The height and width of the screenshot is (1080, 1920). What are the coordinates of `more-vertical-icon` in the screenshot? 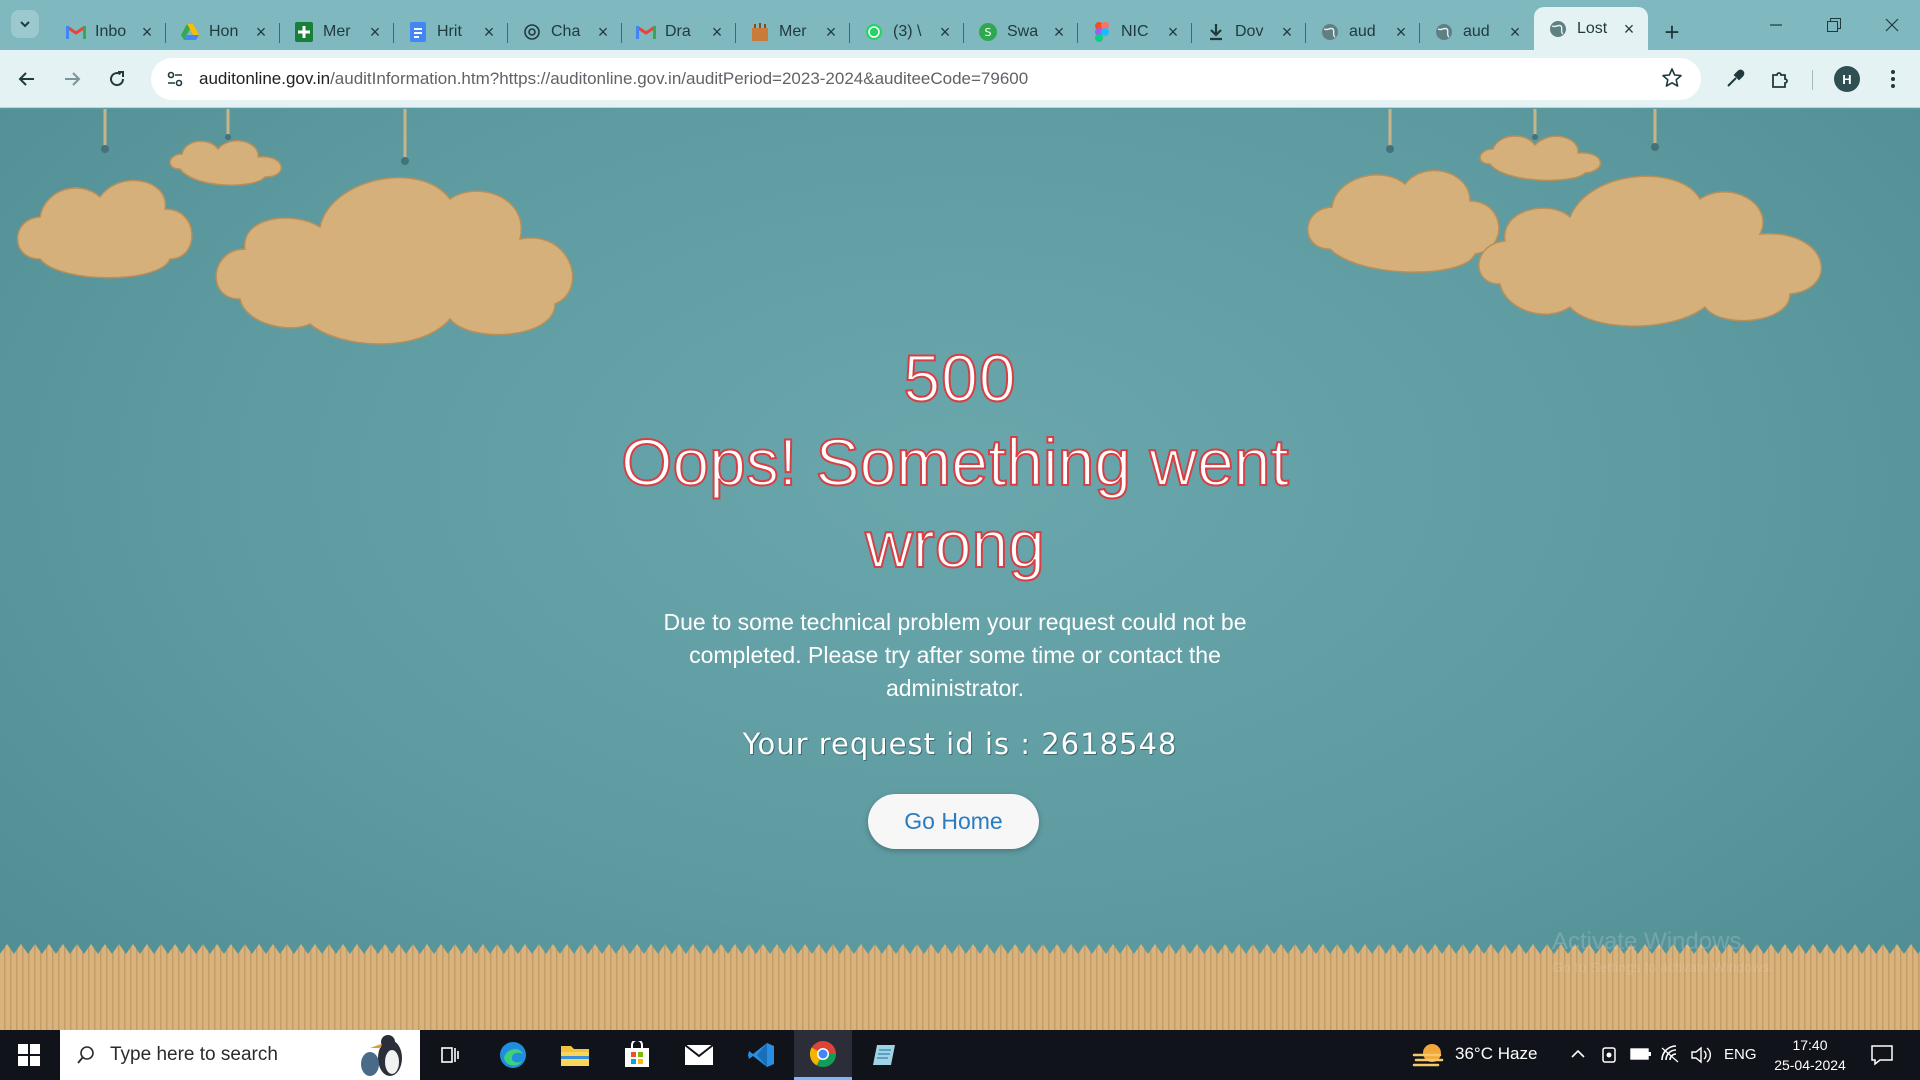 It's located at (1893, 79).